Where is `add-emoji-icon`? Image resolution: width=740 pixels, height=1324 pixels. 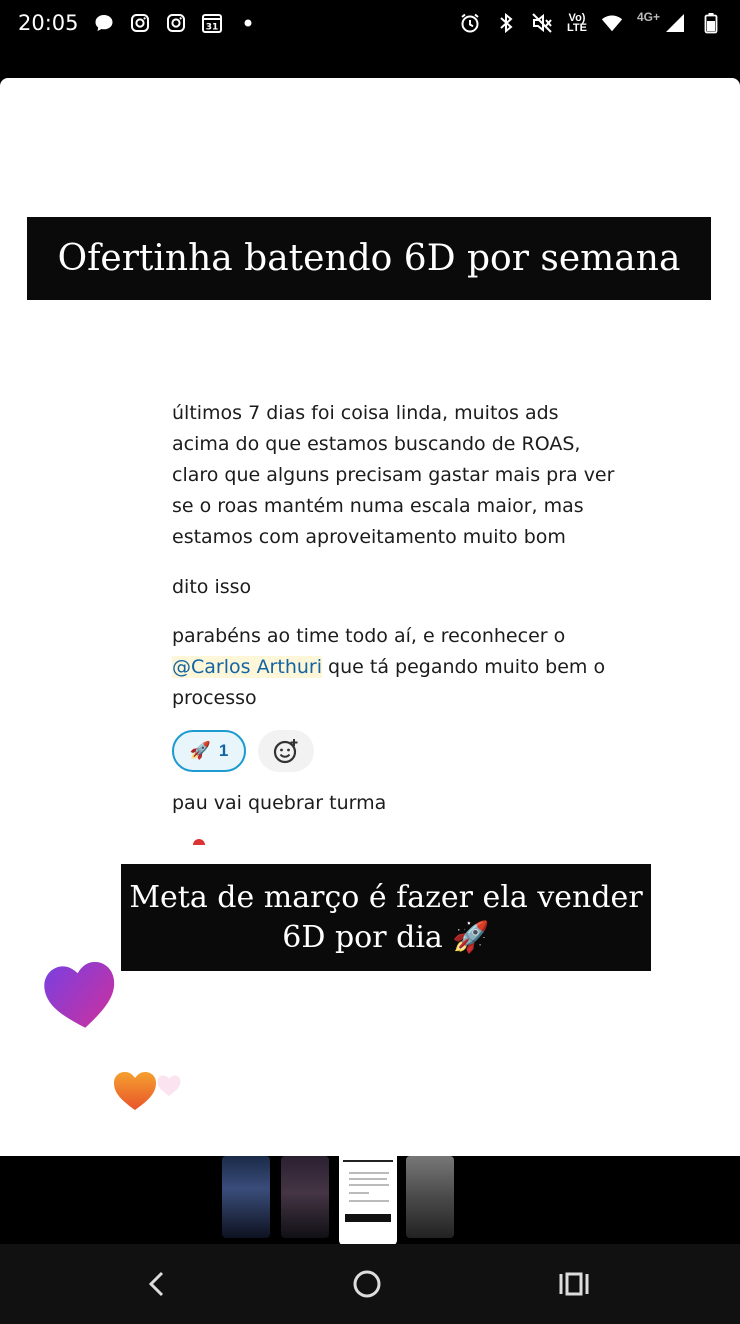 add-emoji-icon is located at coordinates (285, 751).